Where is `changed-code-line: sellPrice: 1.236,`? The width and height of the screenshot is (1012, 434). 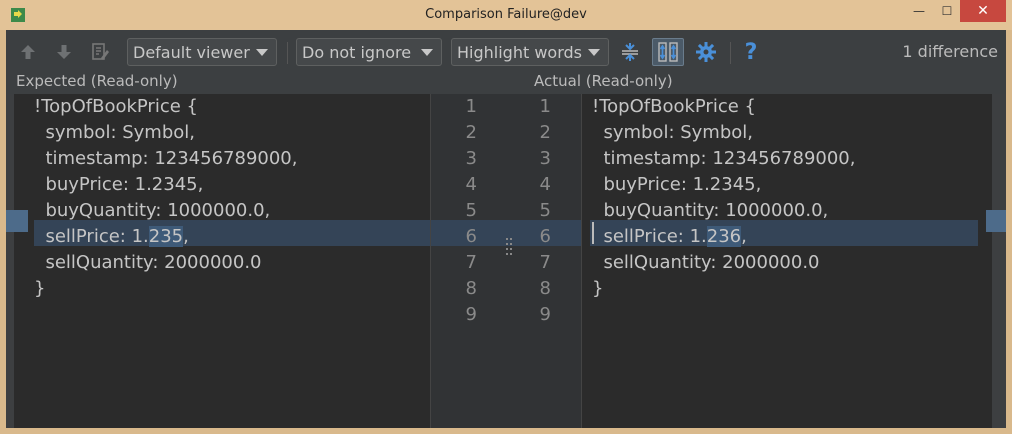 changed-code-line: sellPrice: 1.236, is located at coordinates (669, 237).